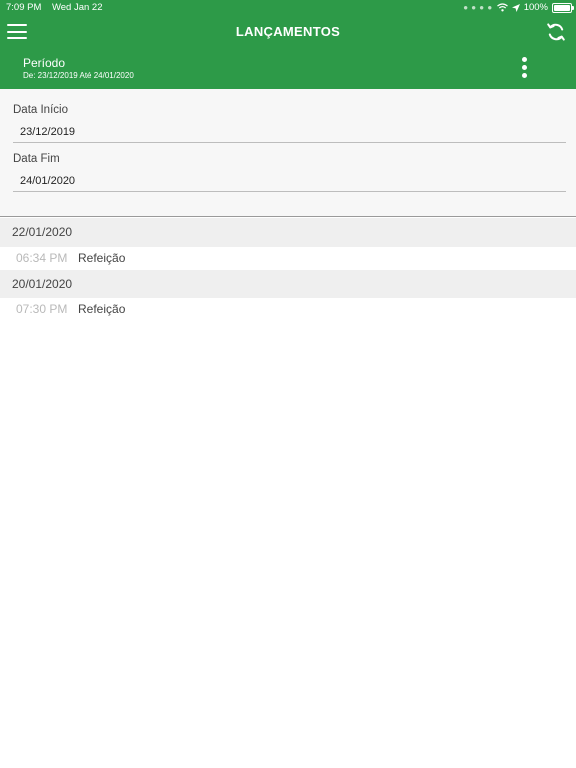 Image resolution: width=576 pixels, height=768 pixels. I want to click on end-date-label: Data Fim, so click(36, 159).